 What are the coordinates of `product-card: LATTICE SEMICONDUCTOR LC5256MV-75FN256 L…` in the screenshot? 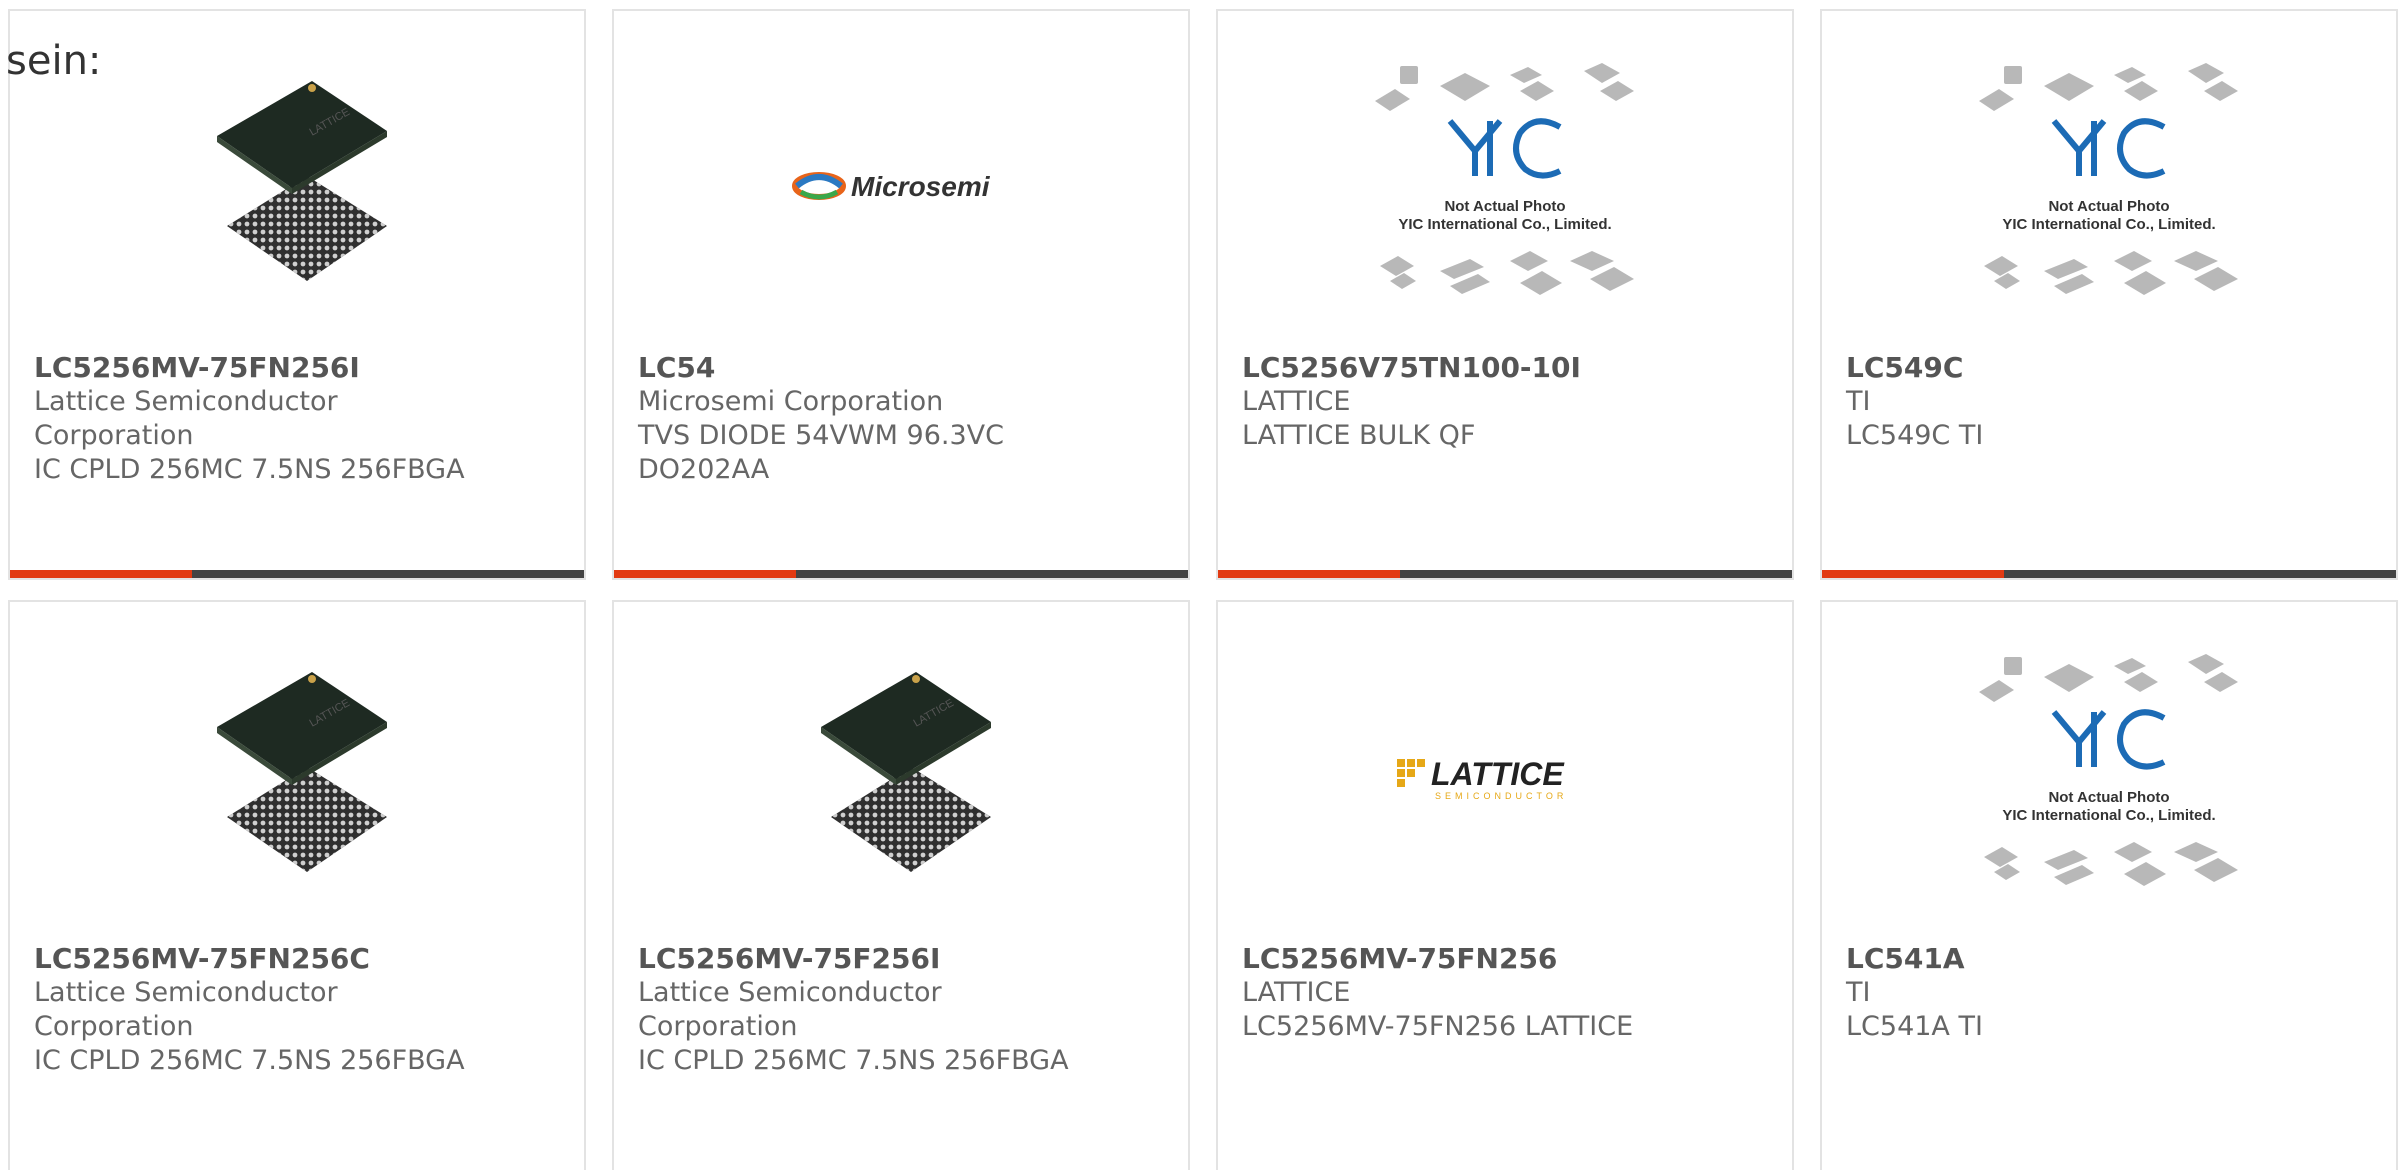 It's located at (1505, 885).